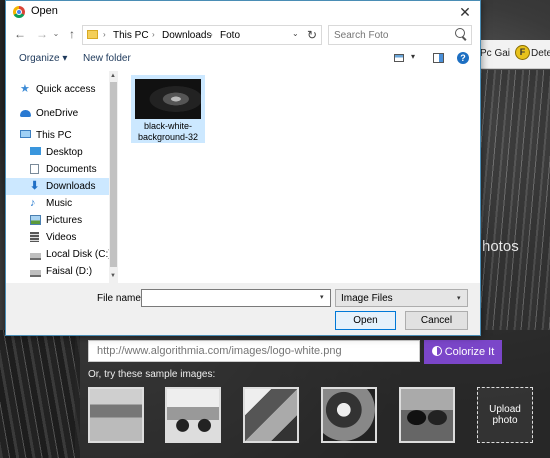 Image resolution: width=550 pixels, height=458 pixels. What do you see at coordinates (44, 11) in the screenshot?
I see `dialog-title: Open` at bounding box center [44, 11].